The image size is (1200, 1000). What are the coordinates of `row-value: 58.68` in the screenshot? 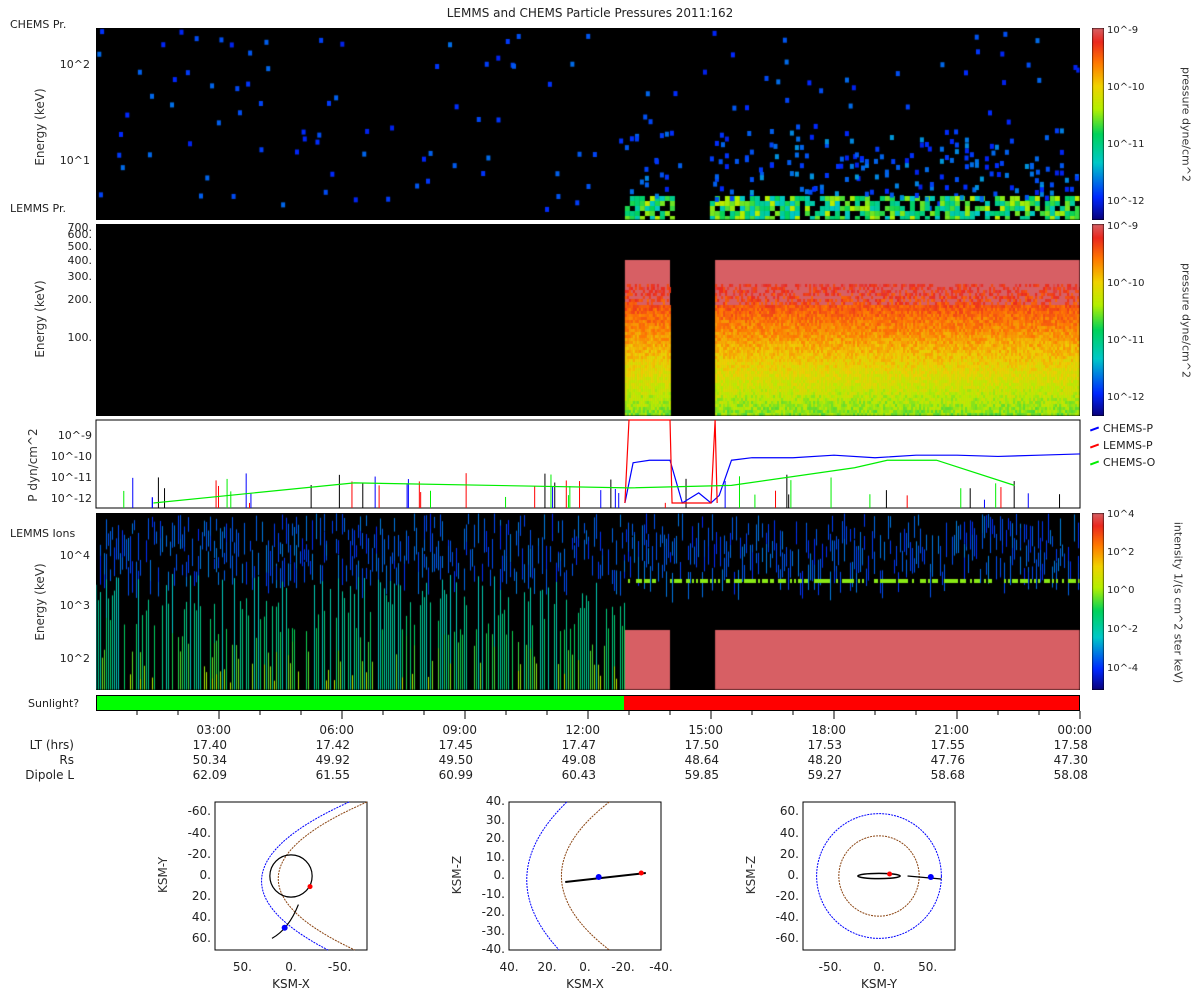 It's located at (947, 775).